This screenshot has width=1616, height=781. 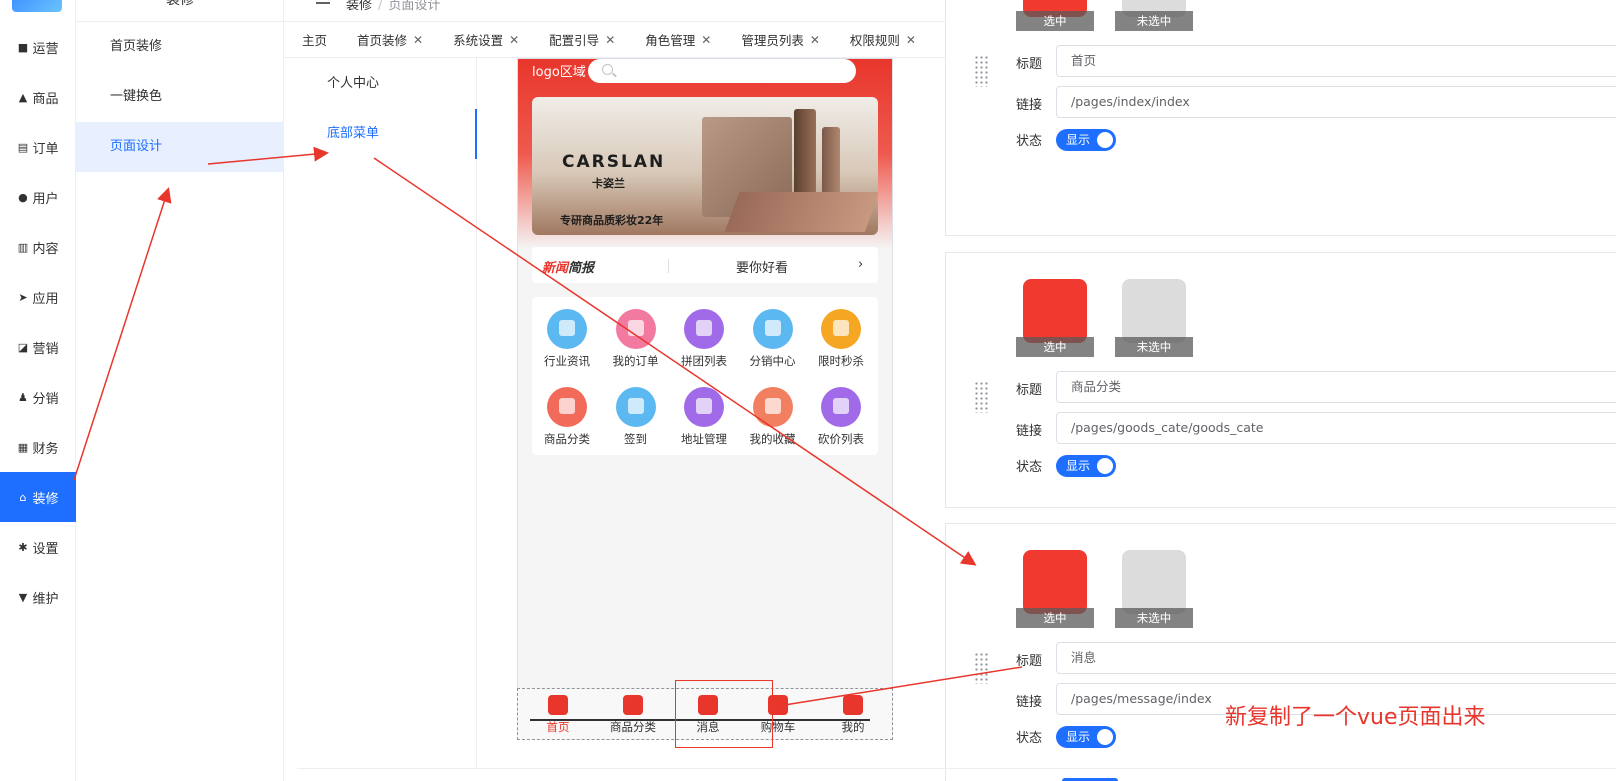 I want to click on submenu-item-0: 首页装修, so click(x=180, y=47).